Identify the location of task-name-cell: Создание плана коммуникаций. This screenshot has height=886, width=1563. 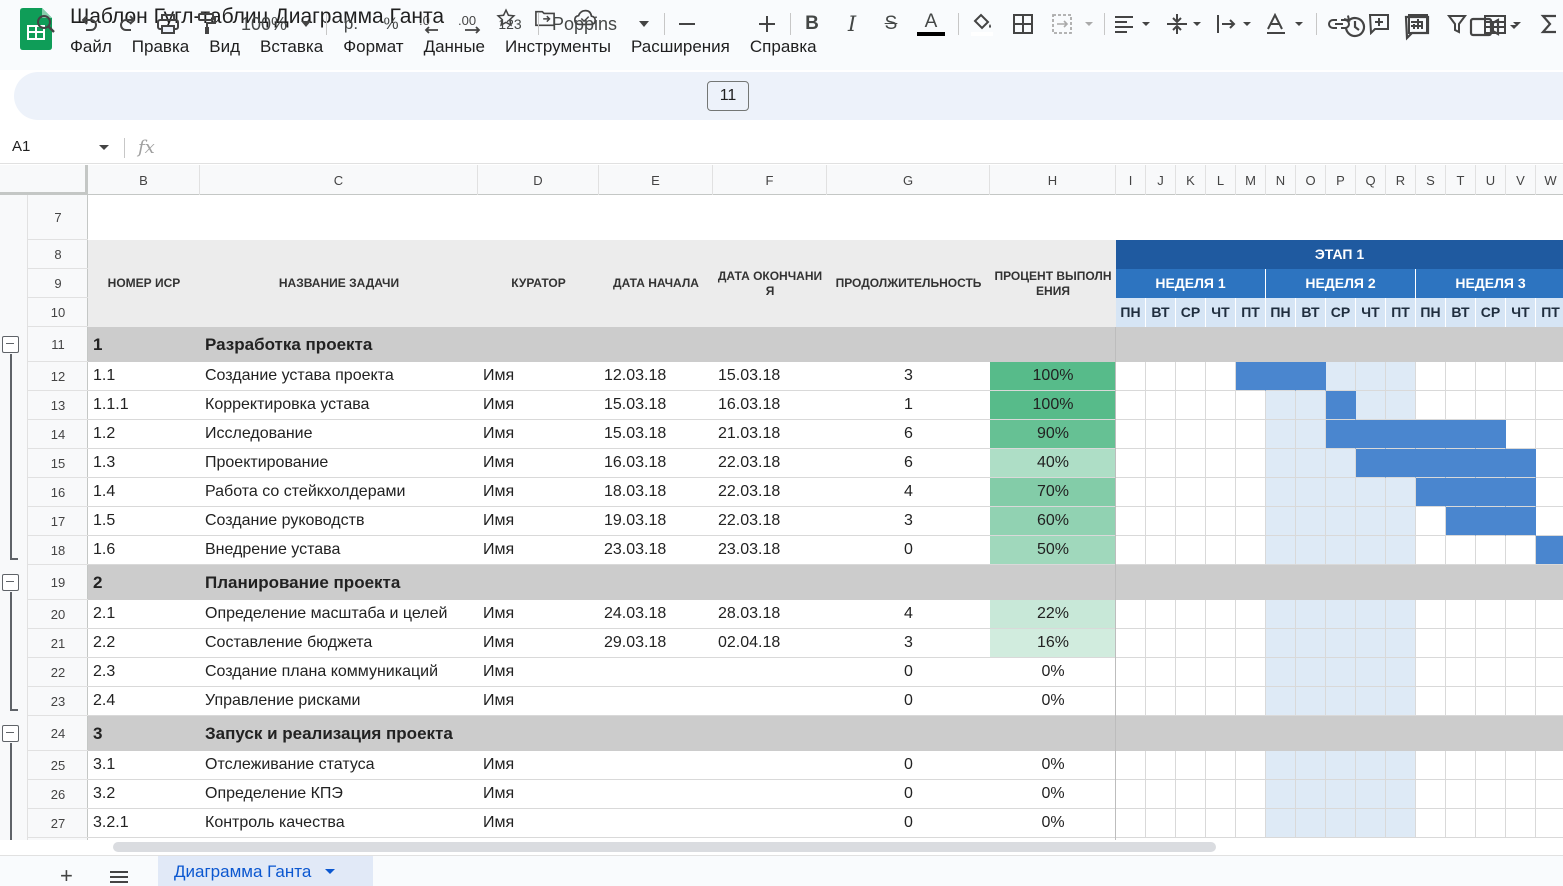
(339, 672).